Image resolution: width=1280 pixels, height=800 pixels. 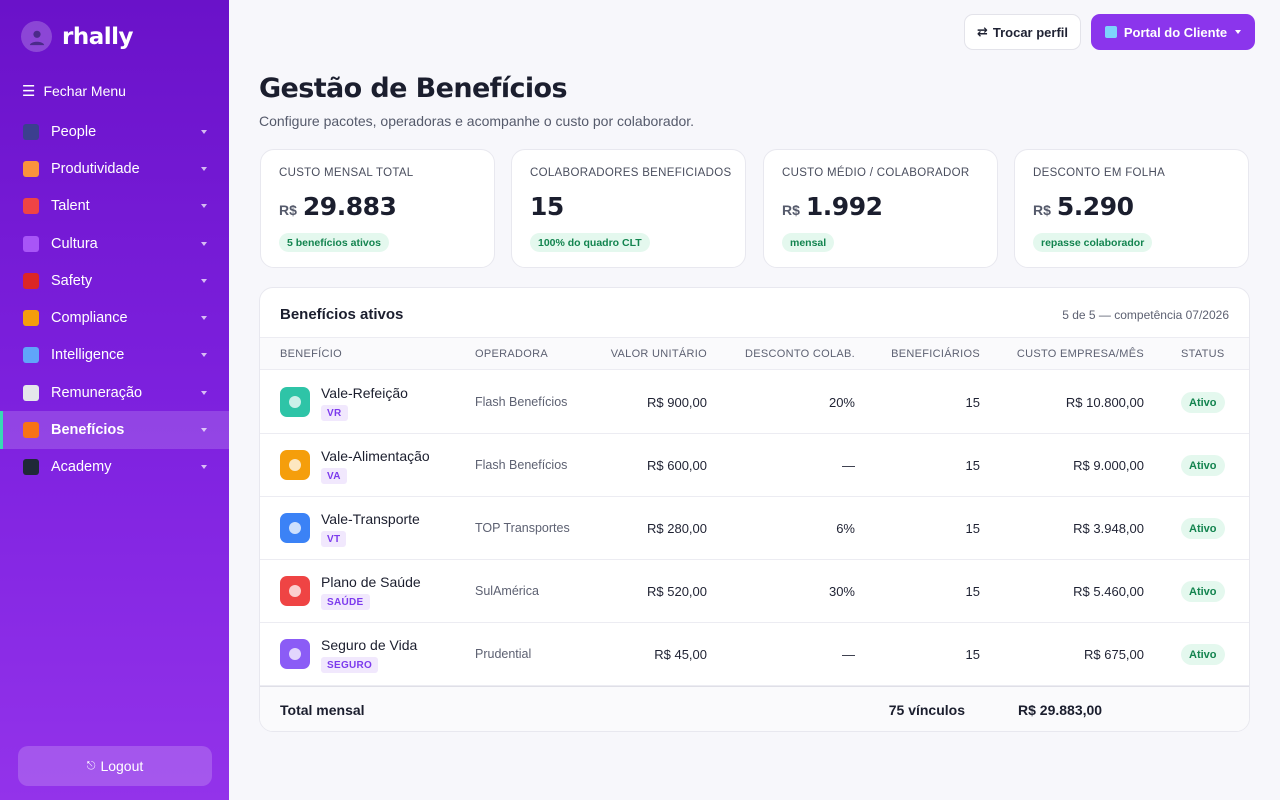 What do you see at coordinates (926, 710) in the screenshot?
I see `total-links: 75 vínculos` at bounding box center [926, 710].